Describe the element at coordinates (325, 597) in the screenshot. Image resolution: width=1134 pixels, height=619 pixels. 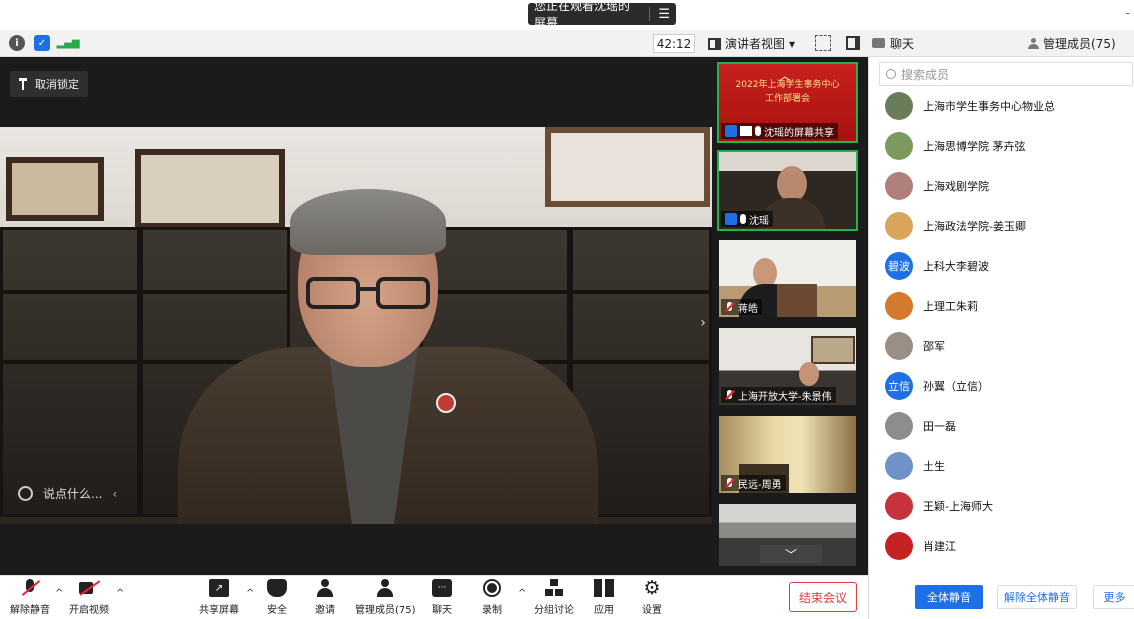
I see `invite-button: 邀请` at that location.